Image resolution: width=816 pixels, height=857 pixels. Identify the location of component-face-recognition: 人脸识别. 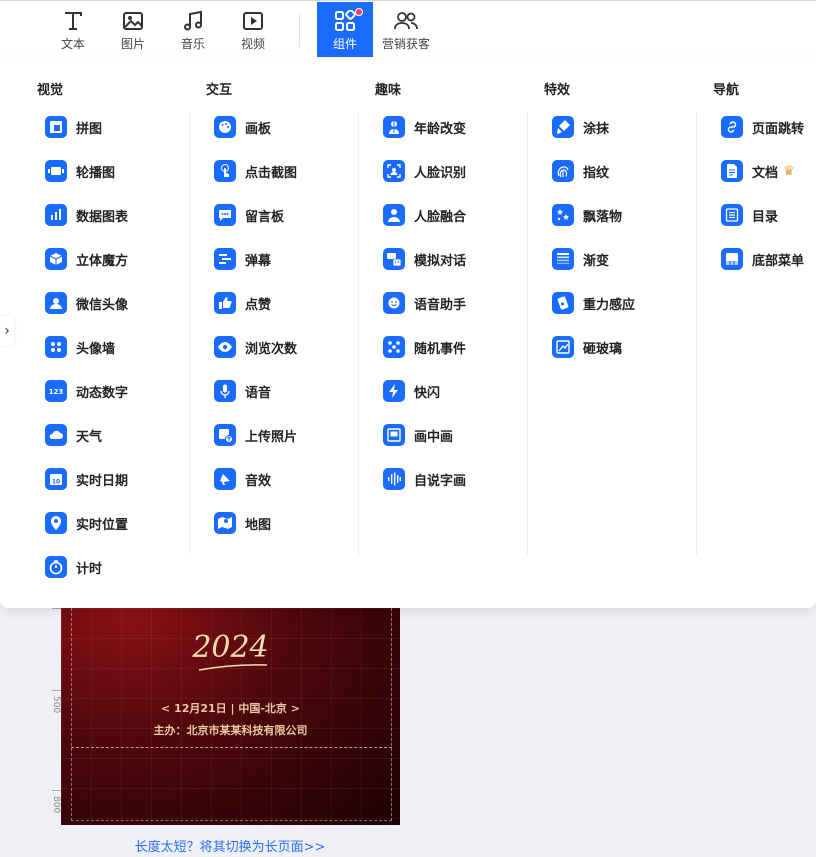
(424, 171).